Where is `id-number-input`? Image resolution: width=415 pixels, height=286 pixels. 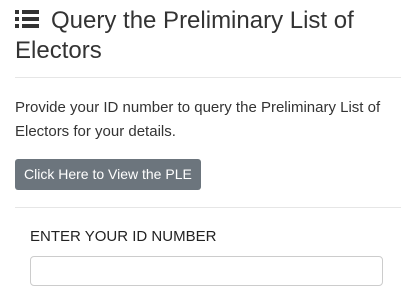 id-number-input is located at coordinates (206, 271).